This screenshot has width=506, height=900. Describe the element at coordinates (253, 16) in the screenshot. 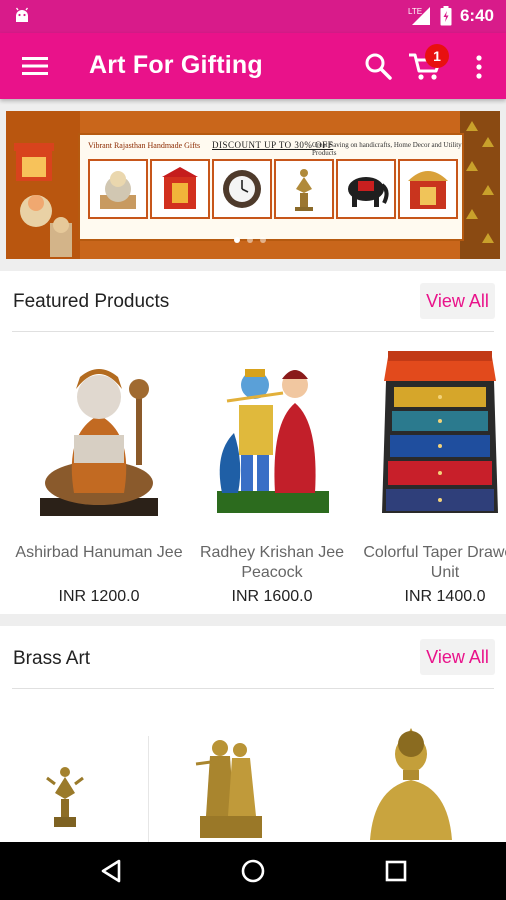

I see `status-bar: LTE 6:40` at that location.